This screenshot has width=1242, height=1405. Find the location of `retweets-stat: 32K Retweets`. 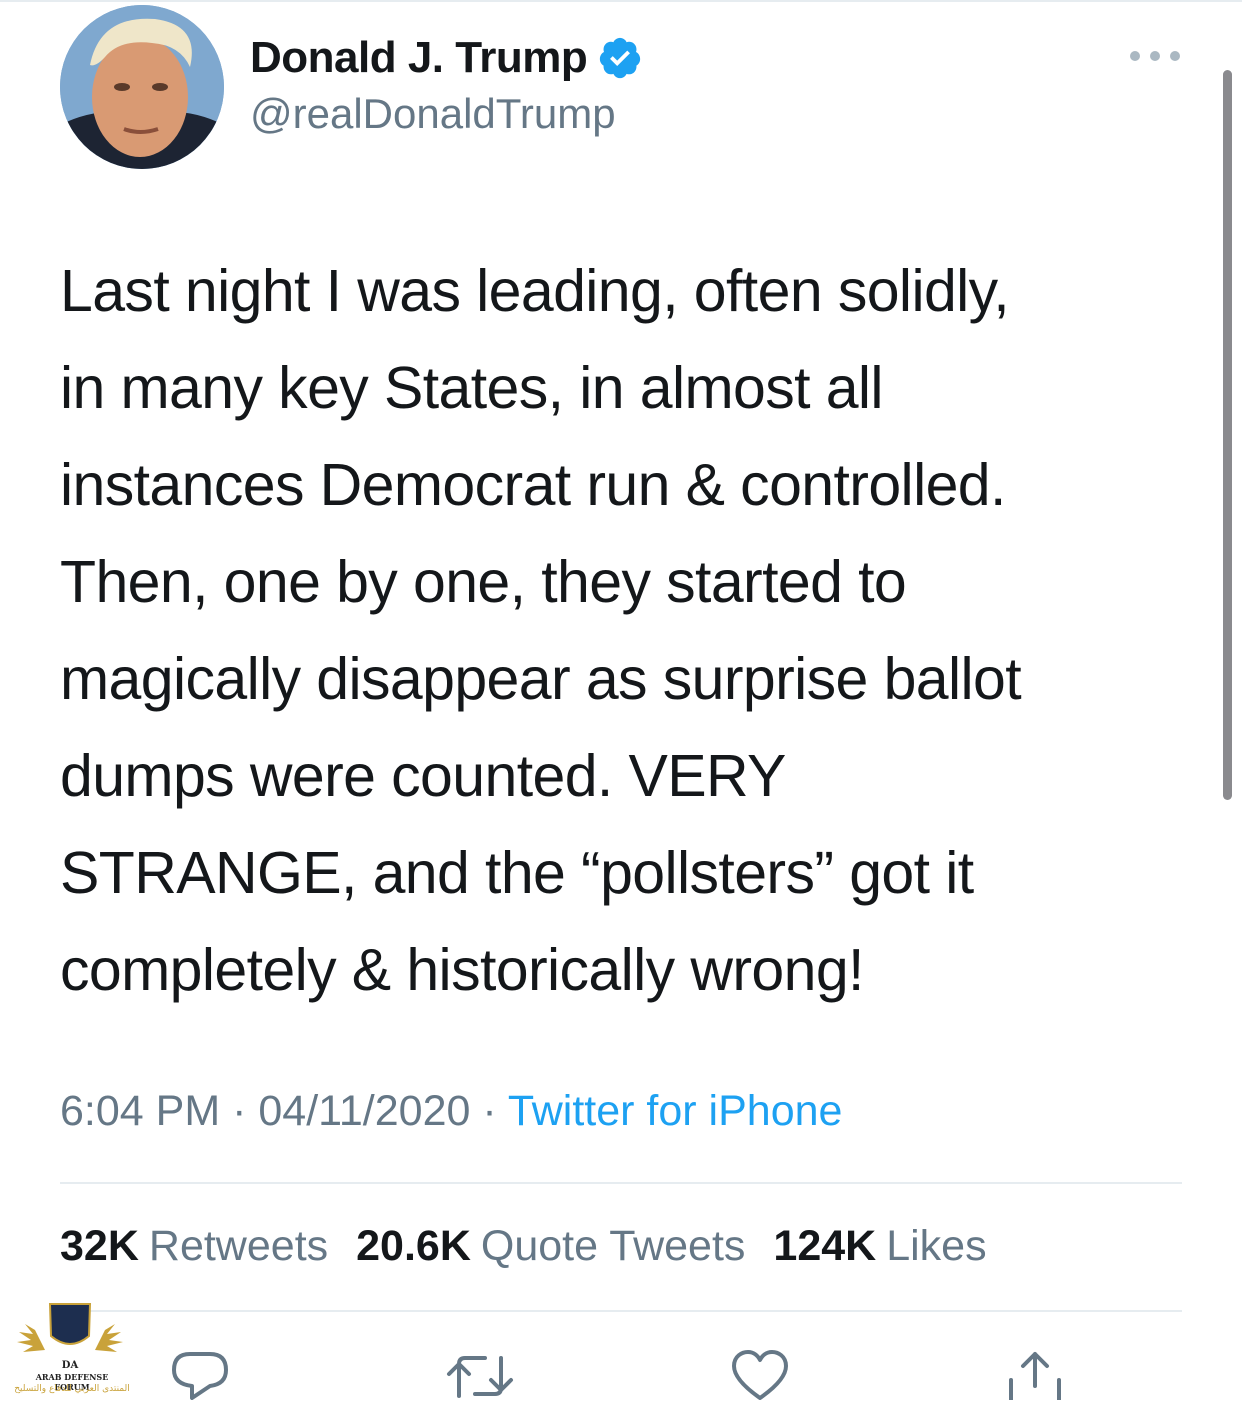

retweets-stat: 32K Retweets is located at coordinates (194, 1246).